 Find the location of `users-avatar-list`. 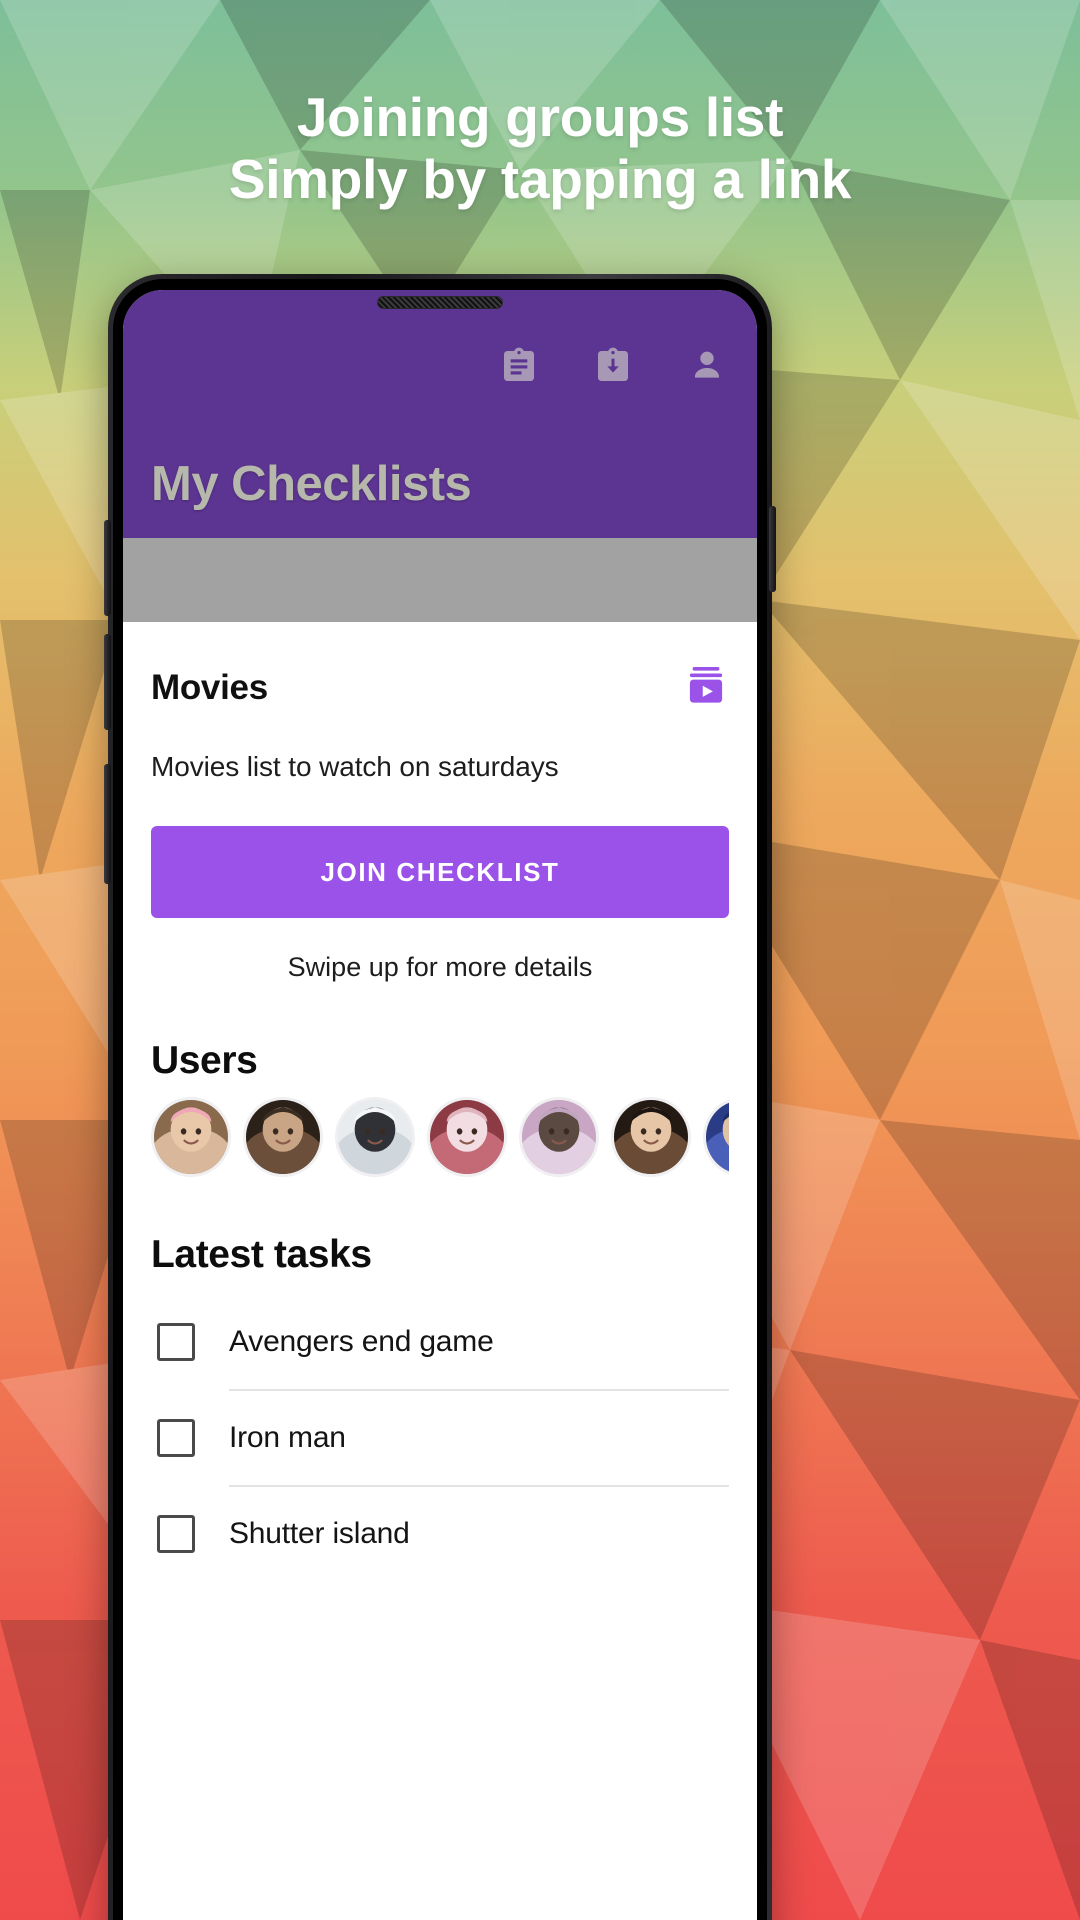

users-avatar-list is located at coordinates (440, 1137).